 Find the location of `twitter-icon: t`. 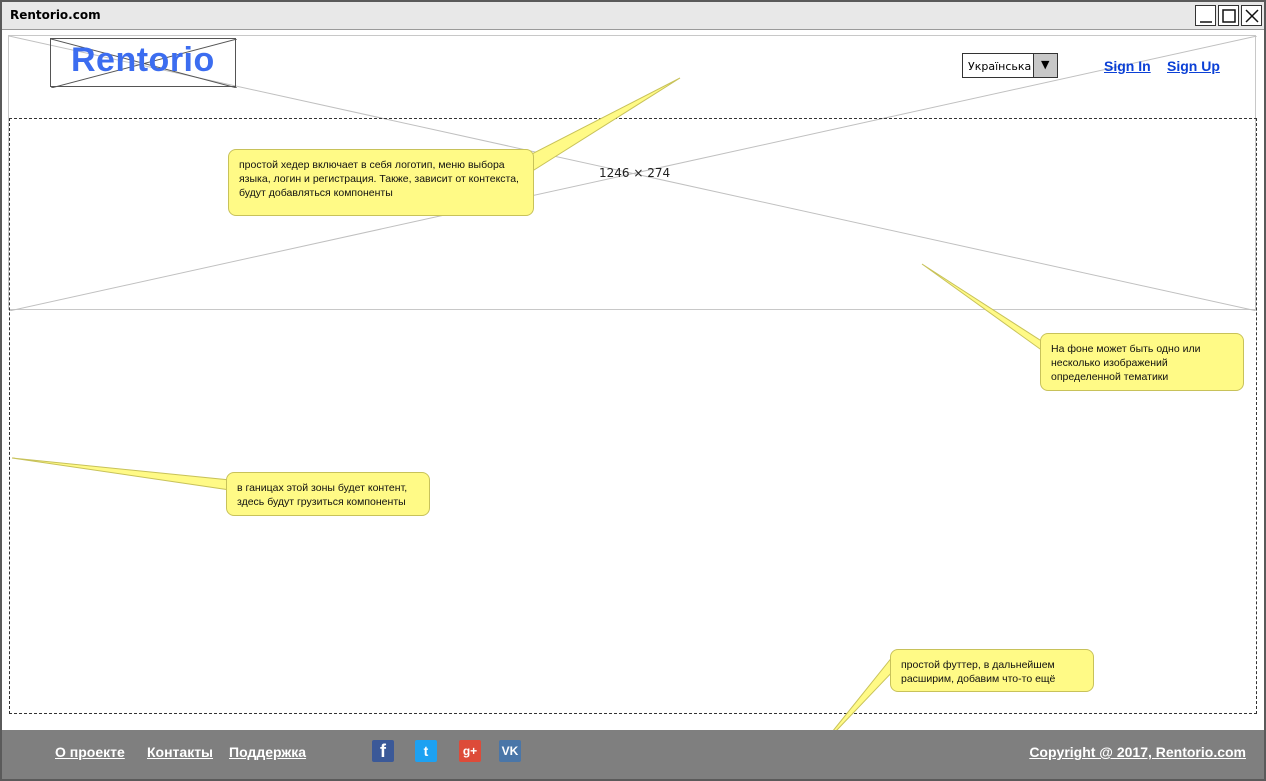

twitter-icon: t is located at coordinates (426, 751).